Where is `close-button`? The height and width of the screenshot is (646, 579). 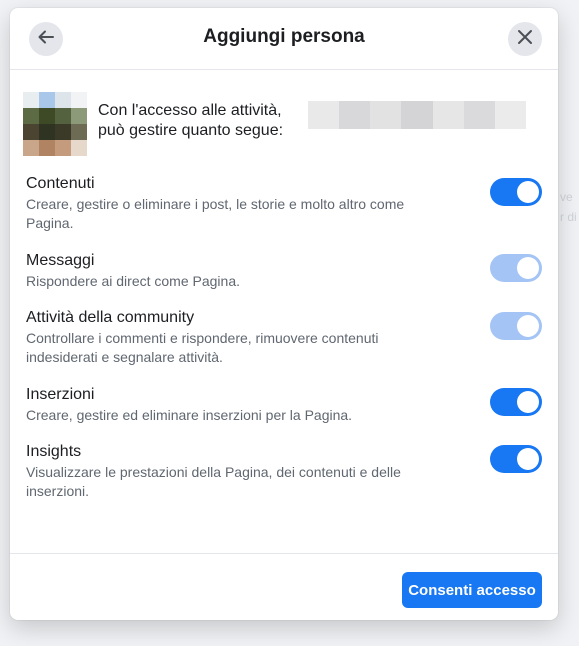 close-button is located at coordinates (525, 39).